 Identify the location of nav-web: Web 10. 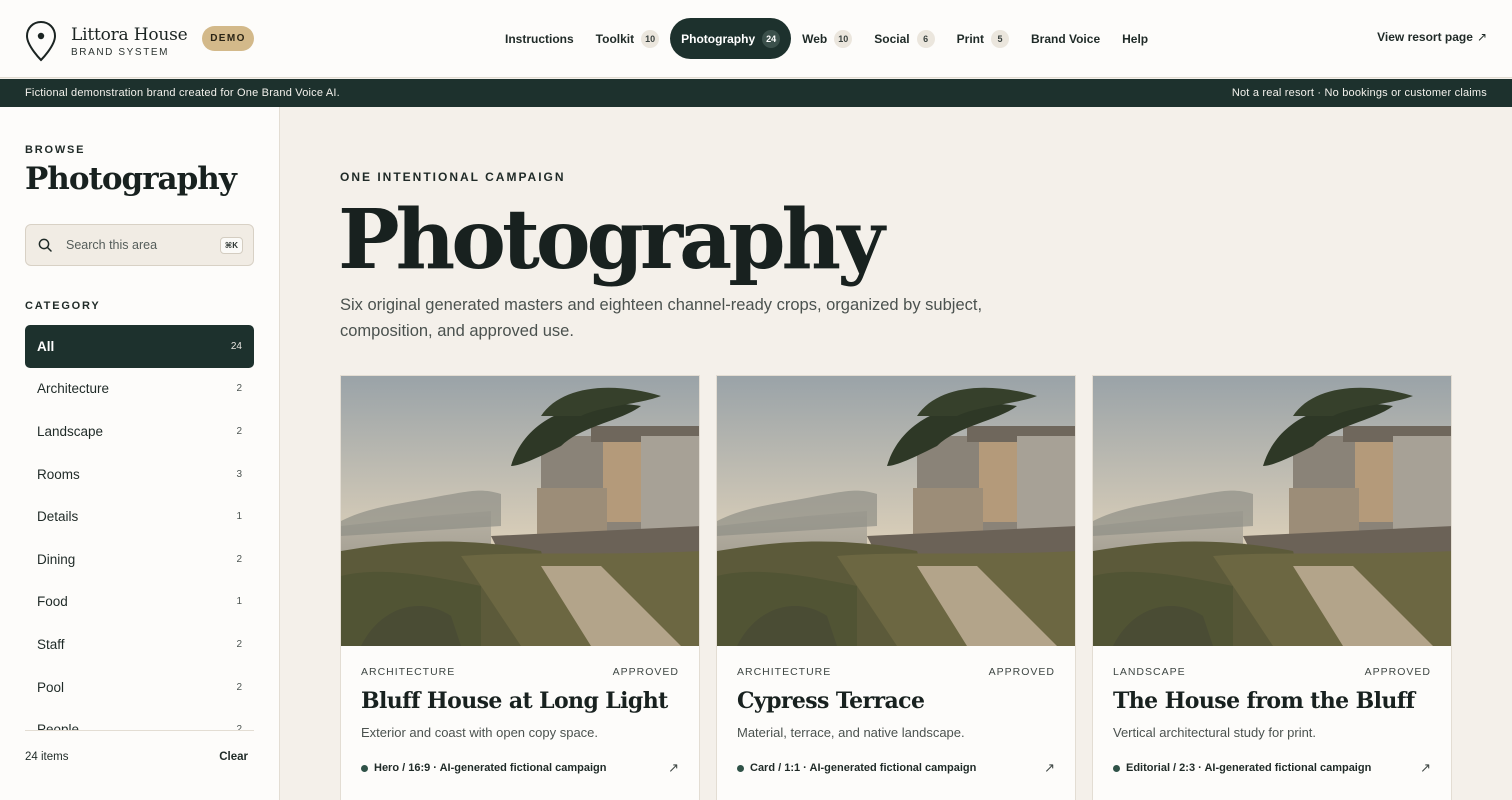
(827, 38).